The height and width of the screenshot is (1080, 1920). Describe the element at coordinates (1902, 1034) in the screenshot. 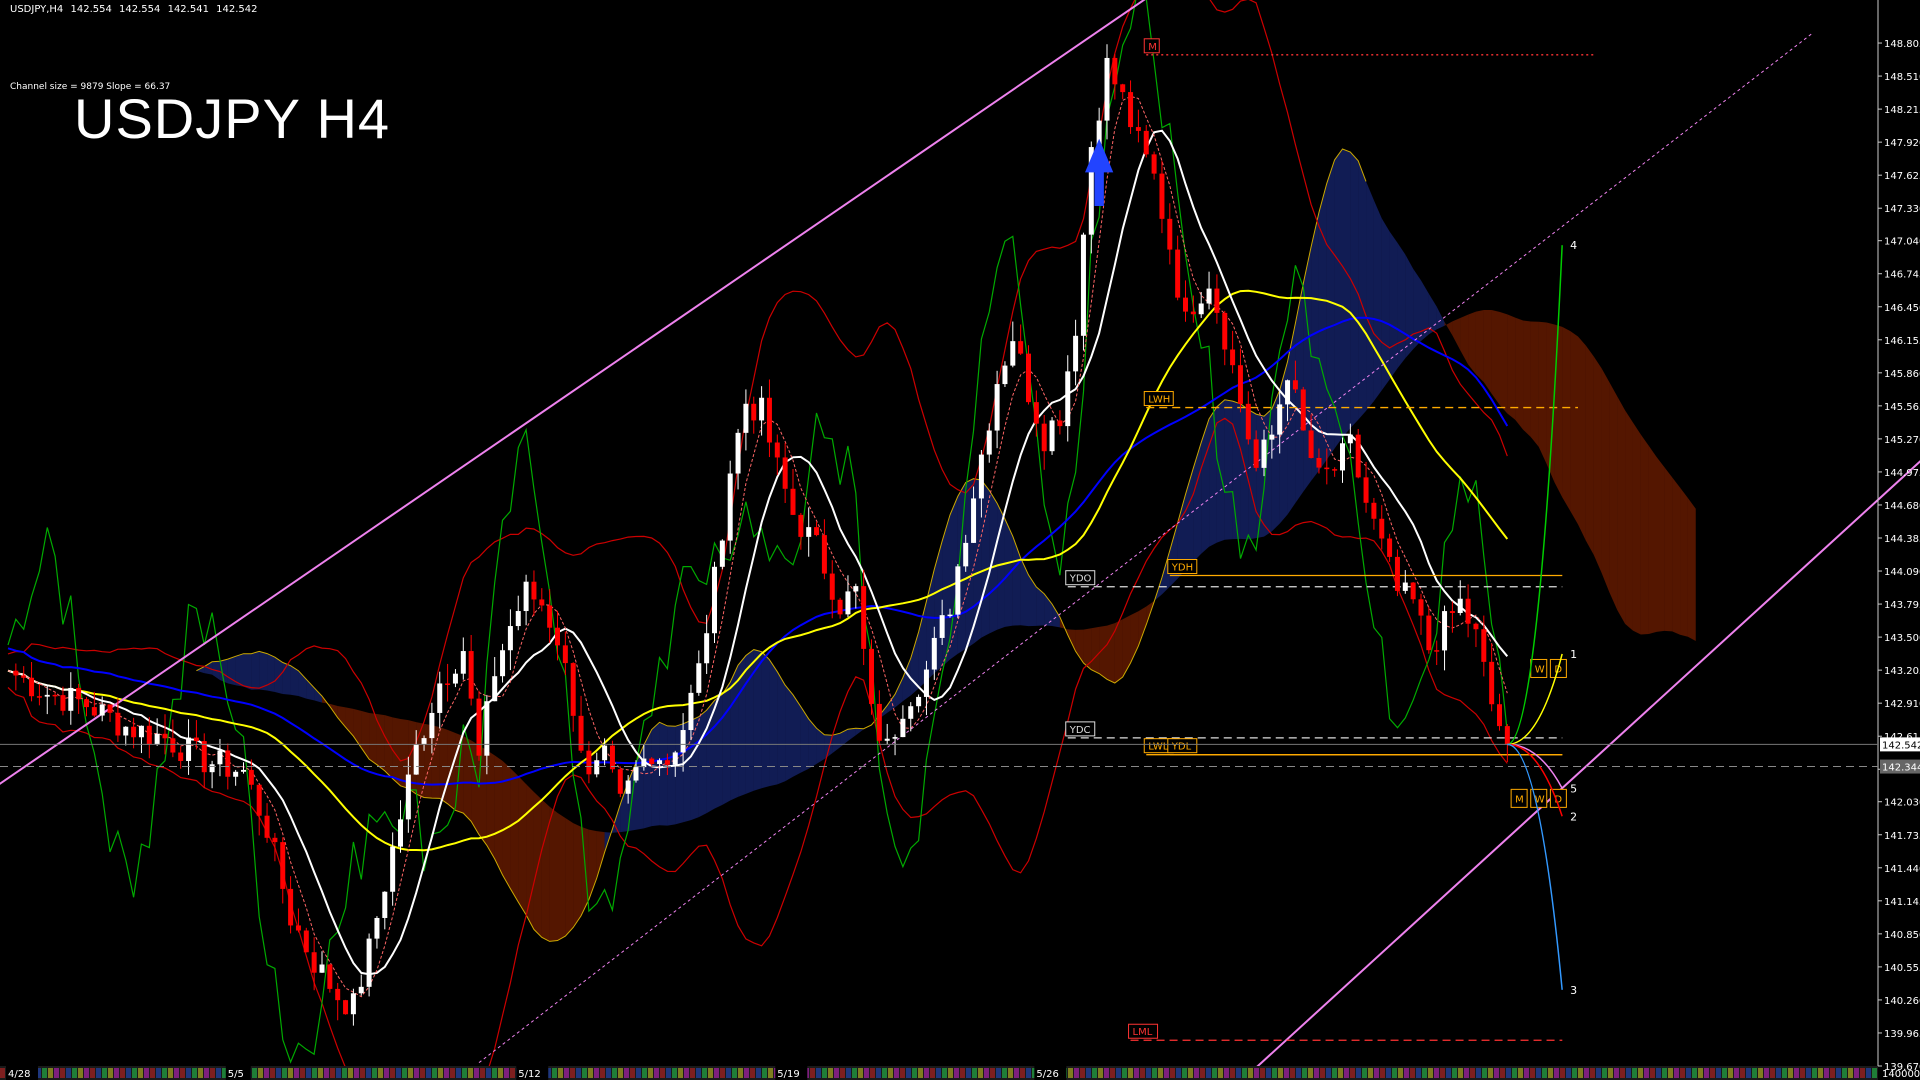

I see `price-tick-label: 139.965` at that location.